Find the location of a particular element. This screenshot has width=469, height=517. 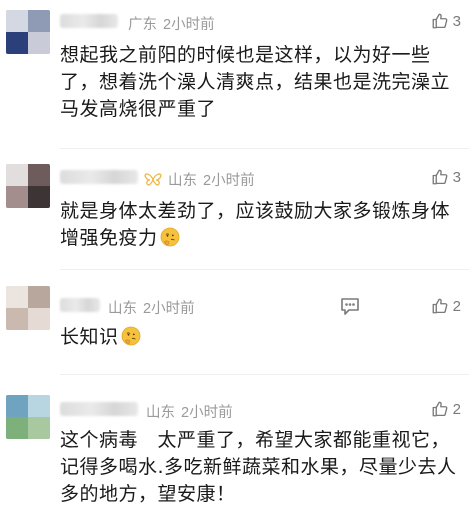

comment-line-with-emoji: 长知识 is located at coordinates (260, 337).